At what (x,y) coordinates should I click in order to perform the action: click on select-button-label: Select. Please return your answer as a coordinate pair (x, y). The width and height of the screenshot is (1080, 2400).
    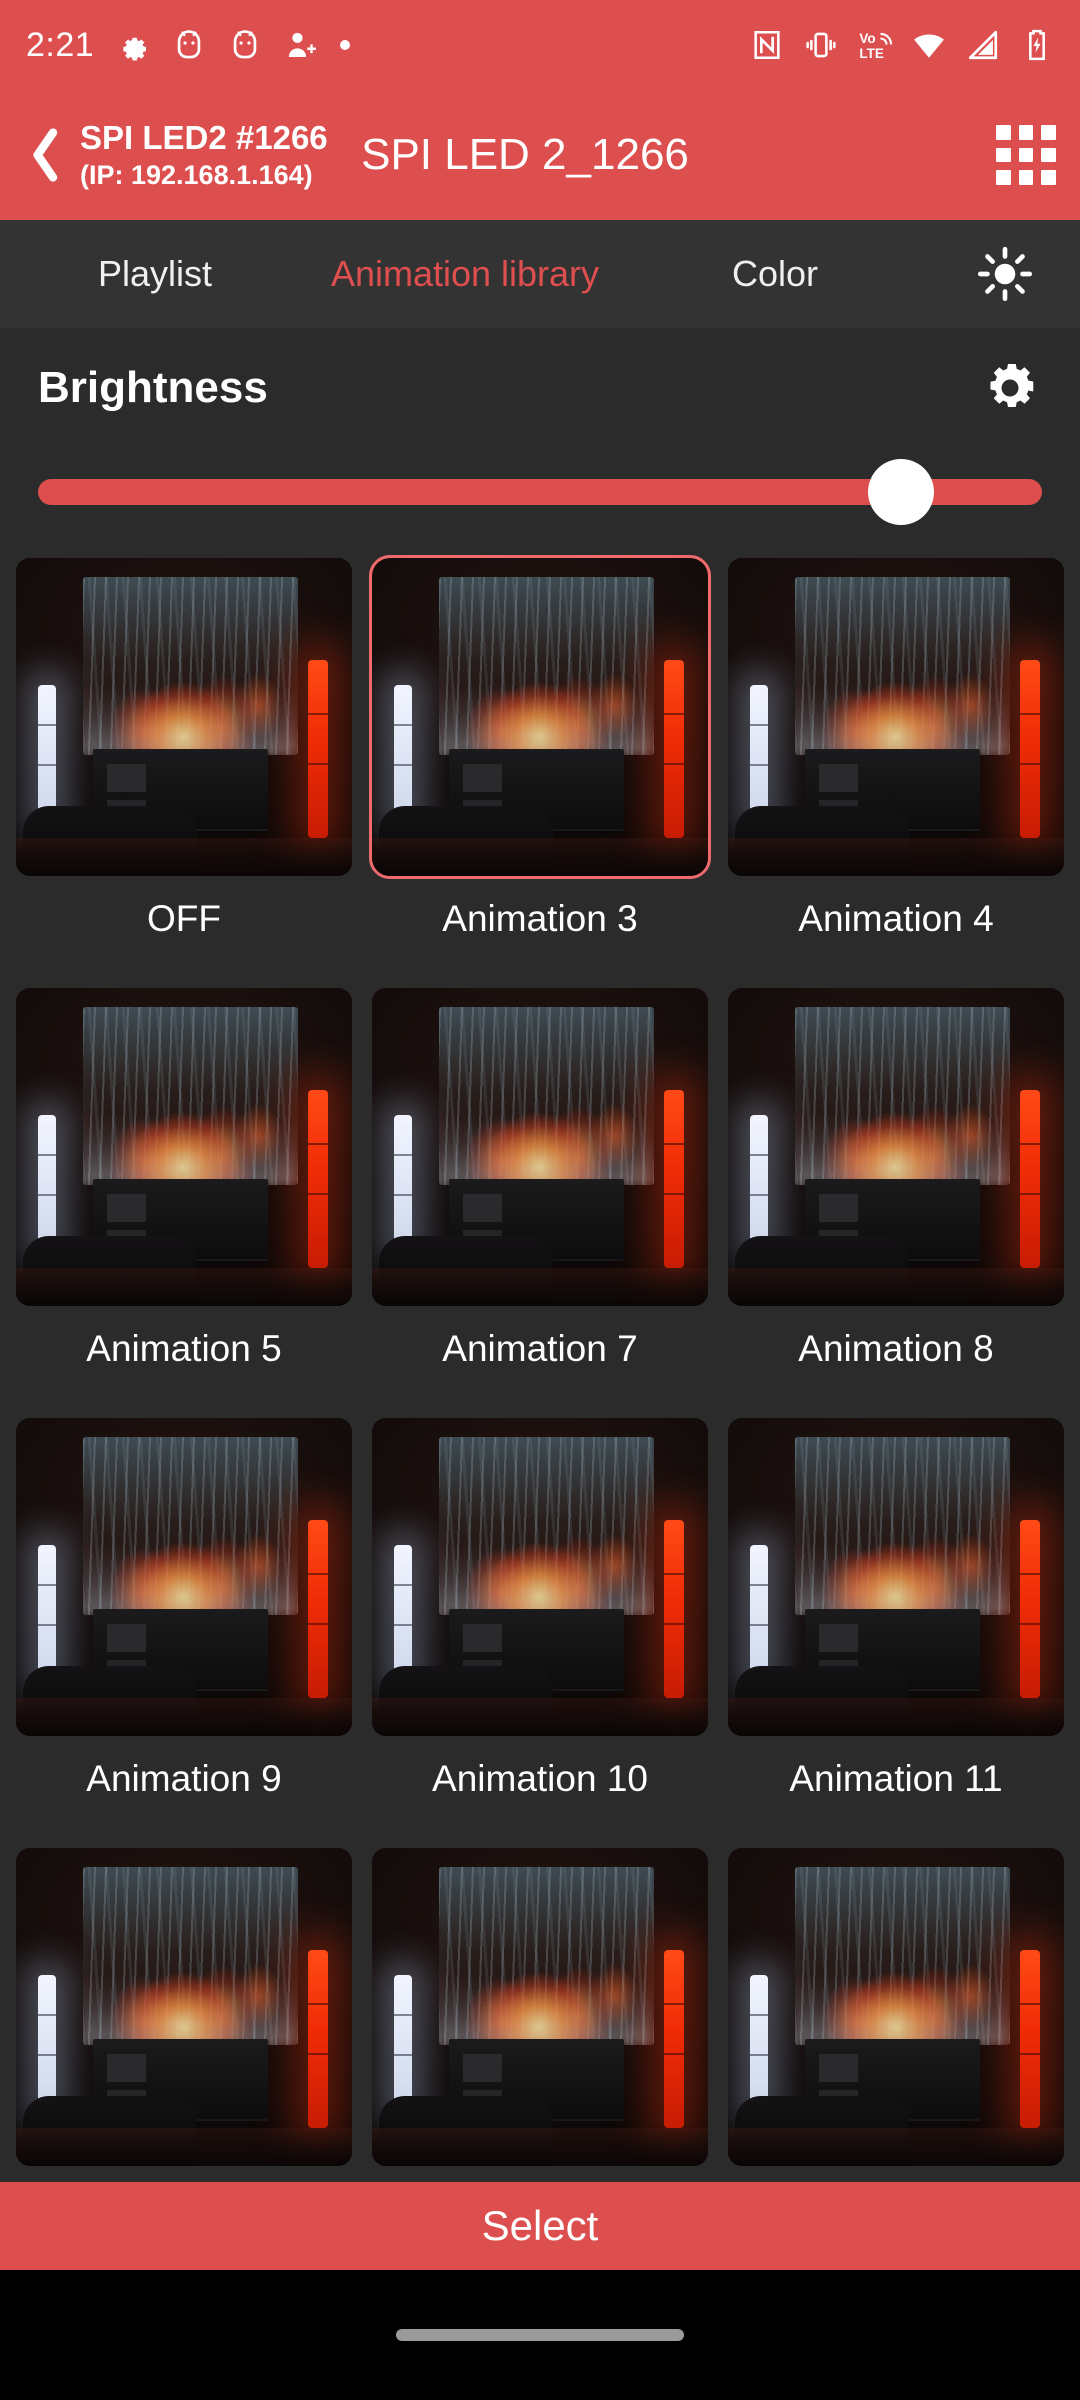
    Looking at the image, I should click on (540, 2225).